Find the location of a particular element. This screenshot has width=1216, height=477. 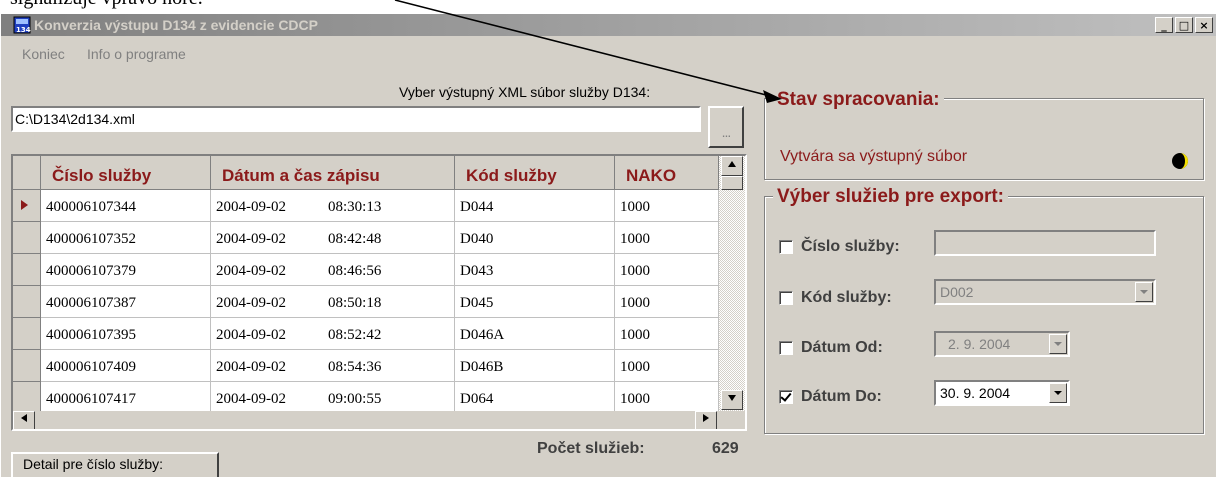

horizontal-scrollbar is located at coordinates (379, 420).